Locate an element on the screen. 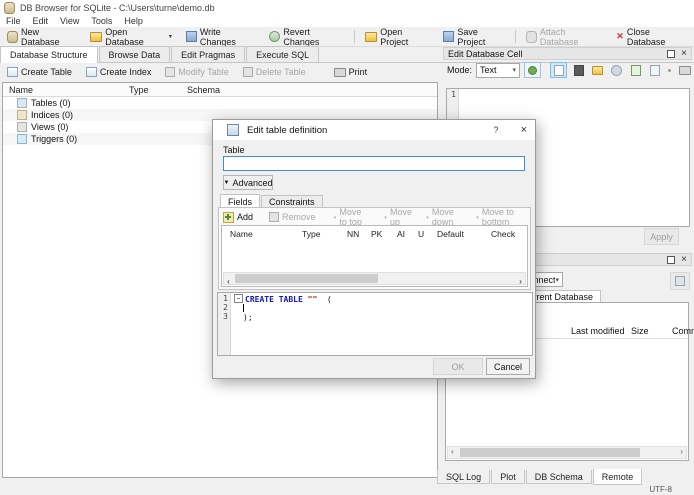  open-project-button: Open Project is located at coordinates (397, 37).